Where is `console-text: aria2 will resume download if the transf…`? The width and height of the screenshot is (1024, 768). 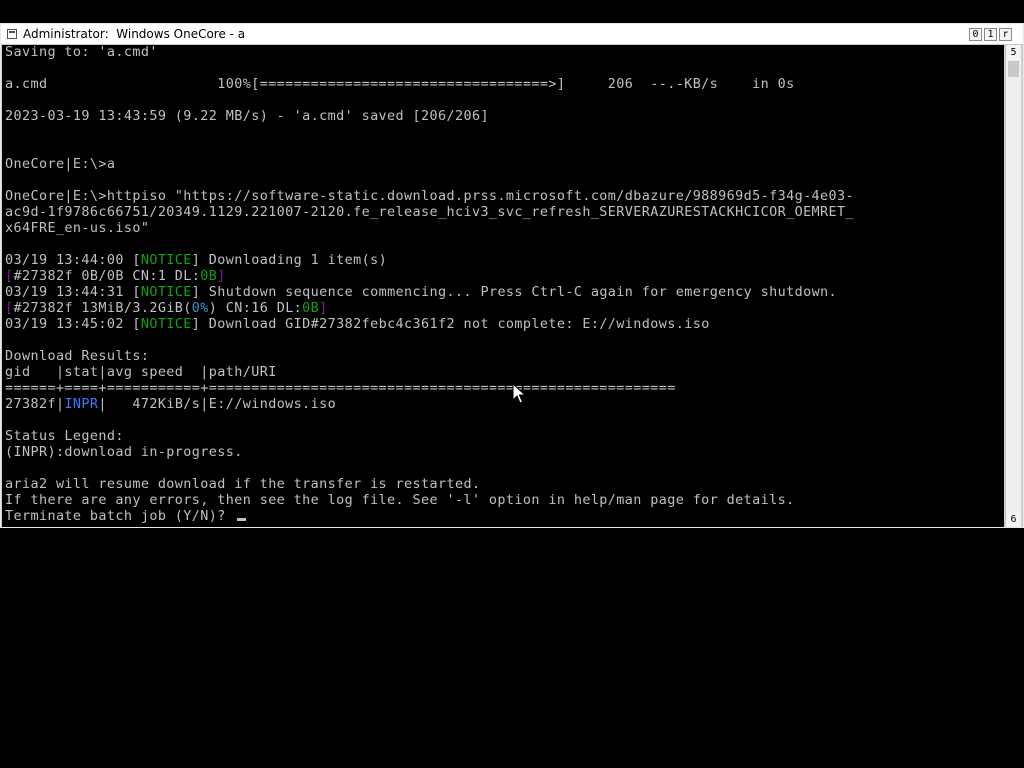
console-text: aria2 will resume download if the transf… is located at coordinates (243, 484).